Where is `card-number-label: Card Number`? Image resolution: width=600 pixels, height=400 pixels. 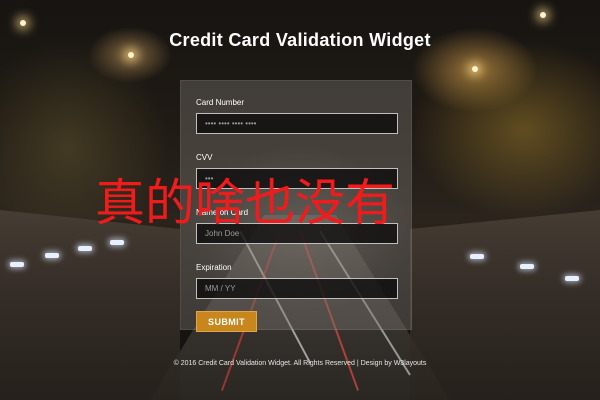
card-number-label: Card Number is located at coordinates (220, 102).